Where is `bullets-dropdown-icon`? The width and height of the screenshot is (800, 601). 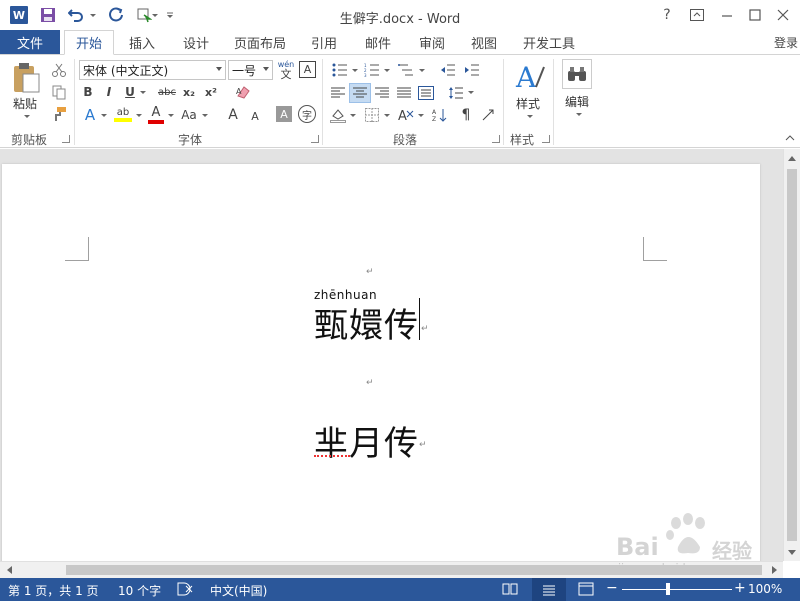
bullets-dropdown-icon is located at coordinates (355, 70).